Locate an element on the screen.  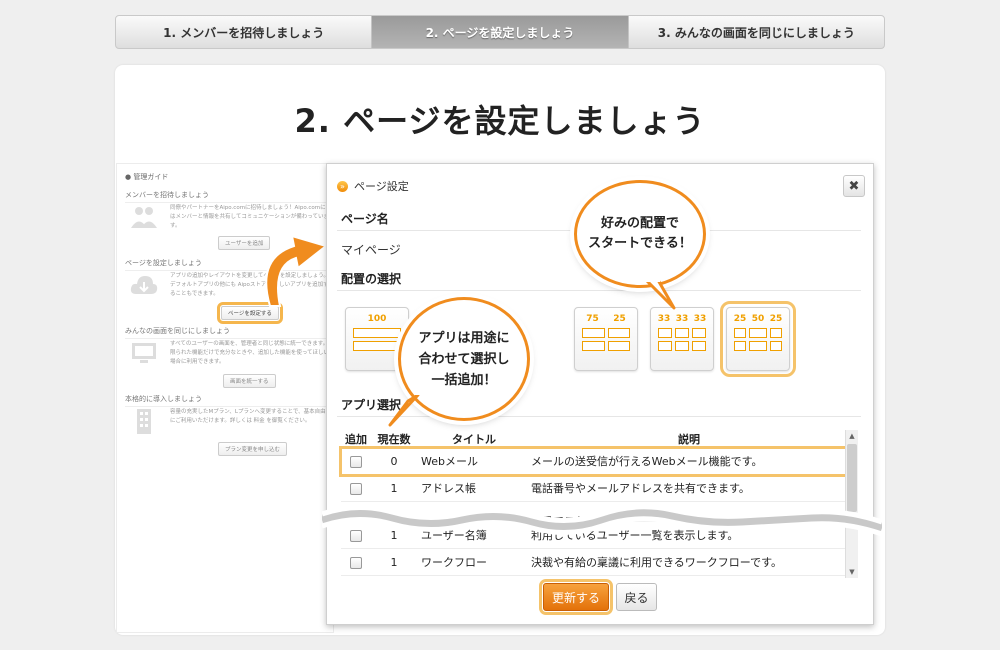
col-title: タイトル is located at coordinates (474, 439).